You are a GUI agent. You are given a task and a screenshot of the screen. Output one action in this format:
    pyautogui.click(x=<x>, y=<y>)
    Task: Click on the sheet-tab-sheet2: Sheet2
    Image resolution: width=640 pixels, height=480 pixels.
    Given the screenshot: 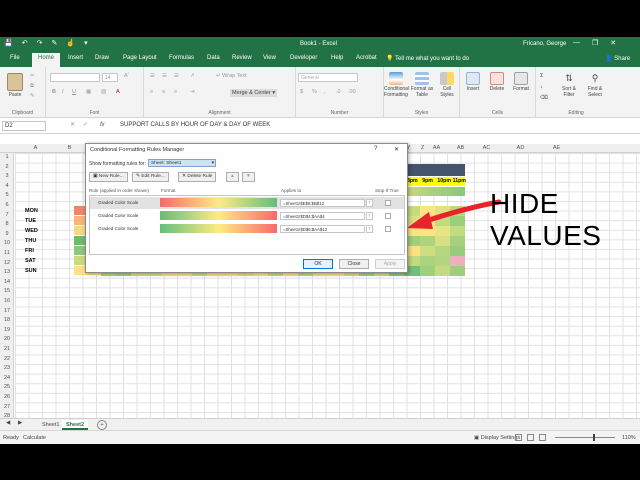 What is the action you would take?
    pyautogui.click(x=75, y=425)
    